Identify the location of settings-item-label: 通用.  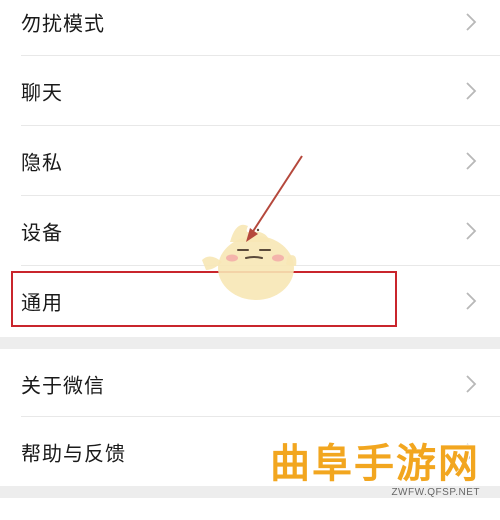
(42, 302).